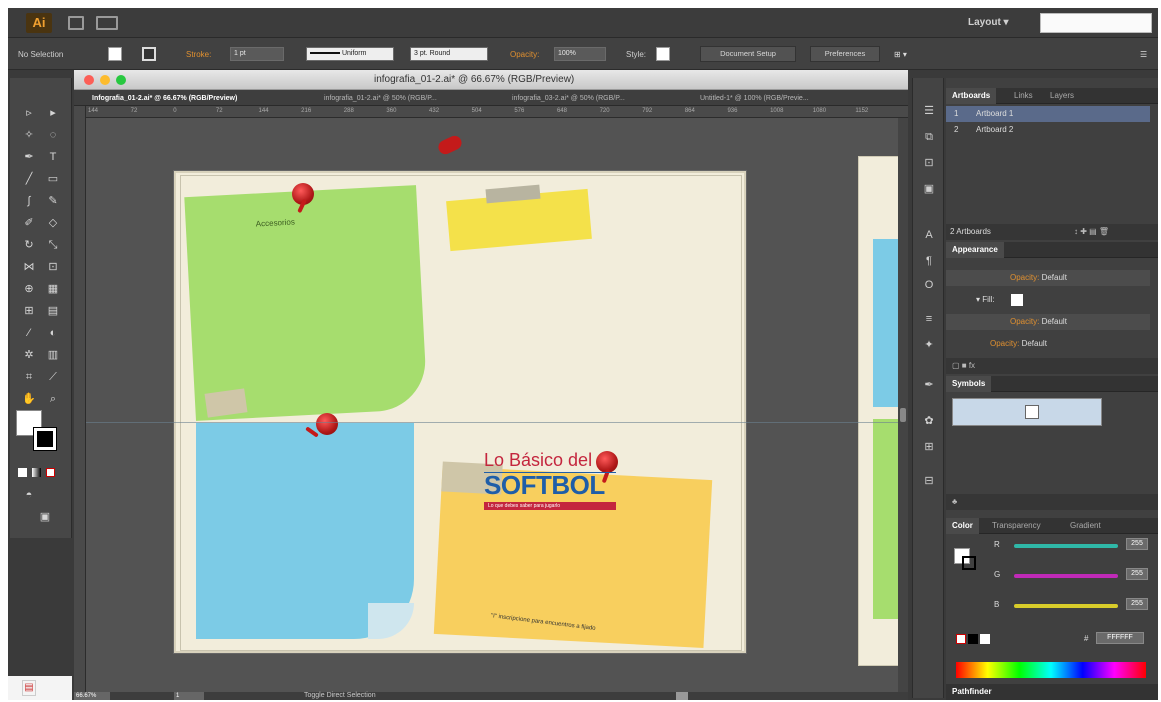  What do you see at coordinates (45, 517) in the screenshot?
I see `screen-mode-icon: ▣` at bounding box center [45, 517].